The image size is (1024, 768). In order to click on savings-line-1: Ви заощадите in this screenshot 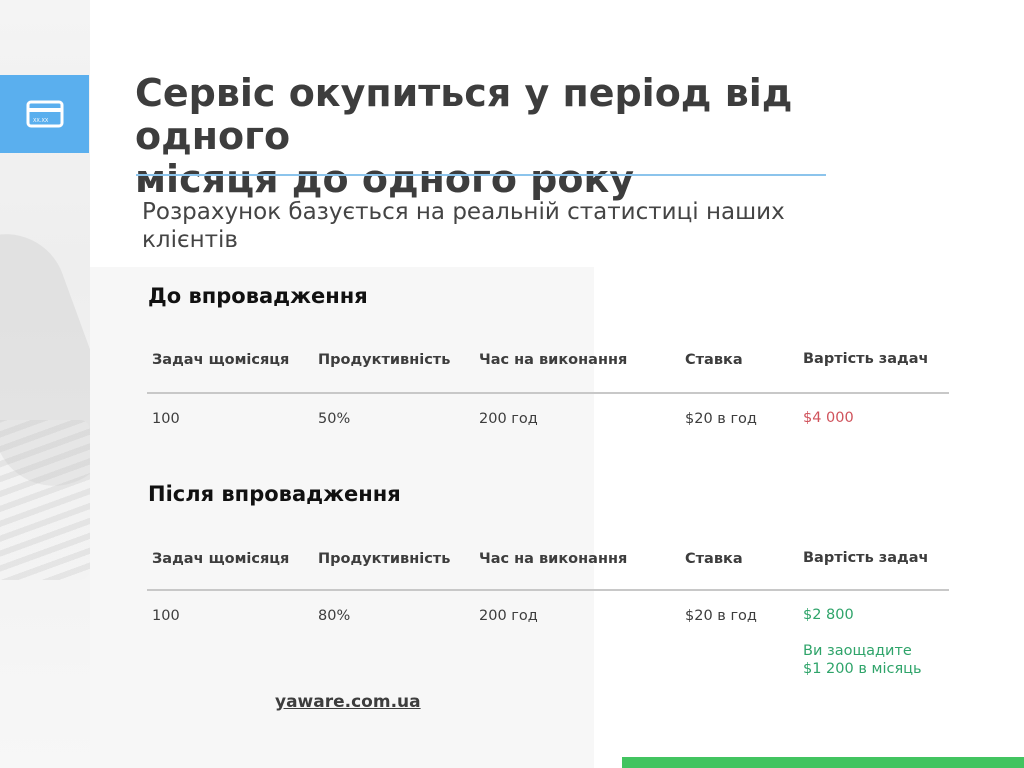, I will do `click(857, 651)`.